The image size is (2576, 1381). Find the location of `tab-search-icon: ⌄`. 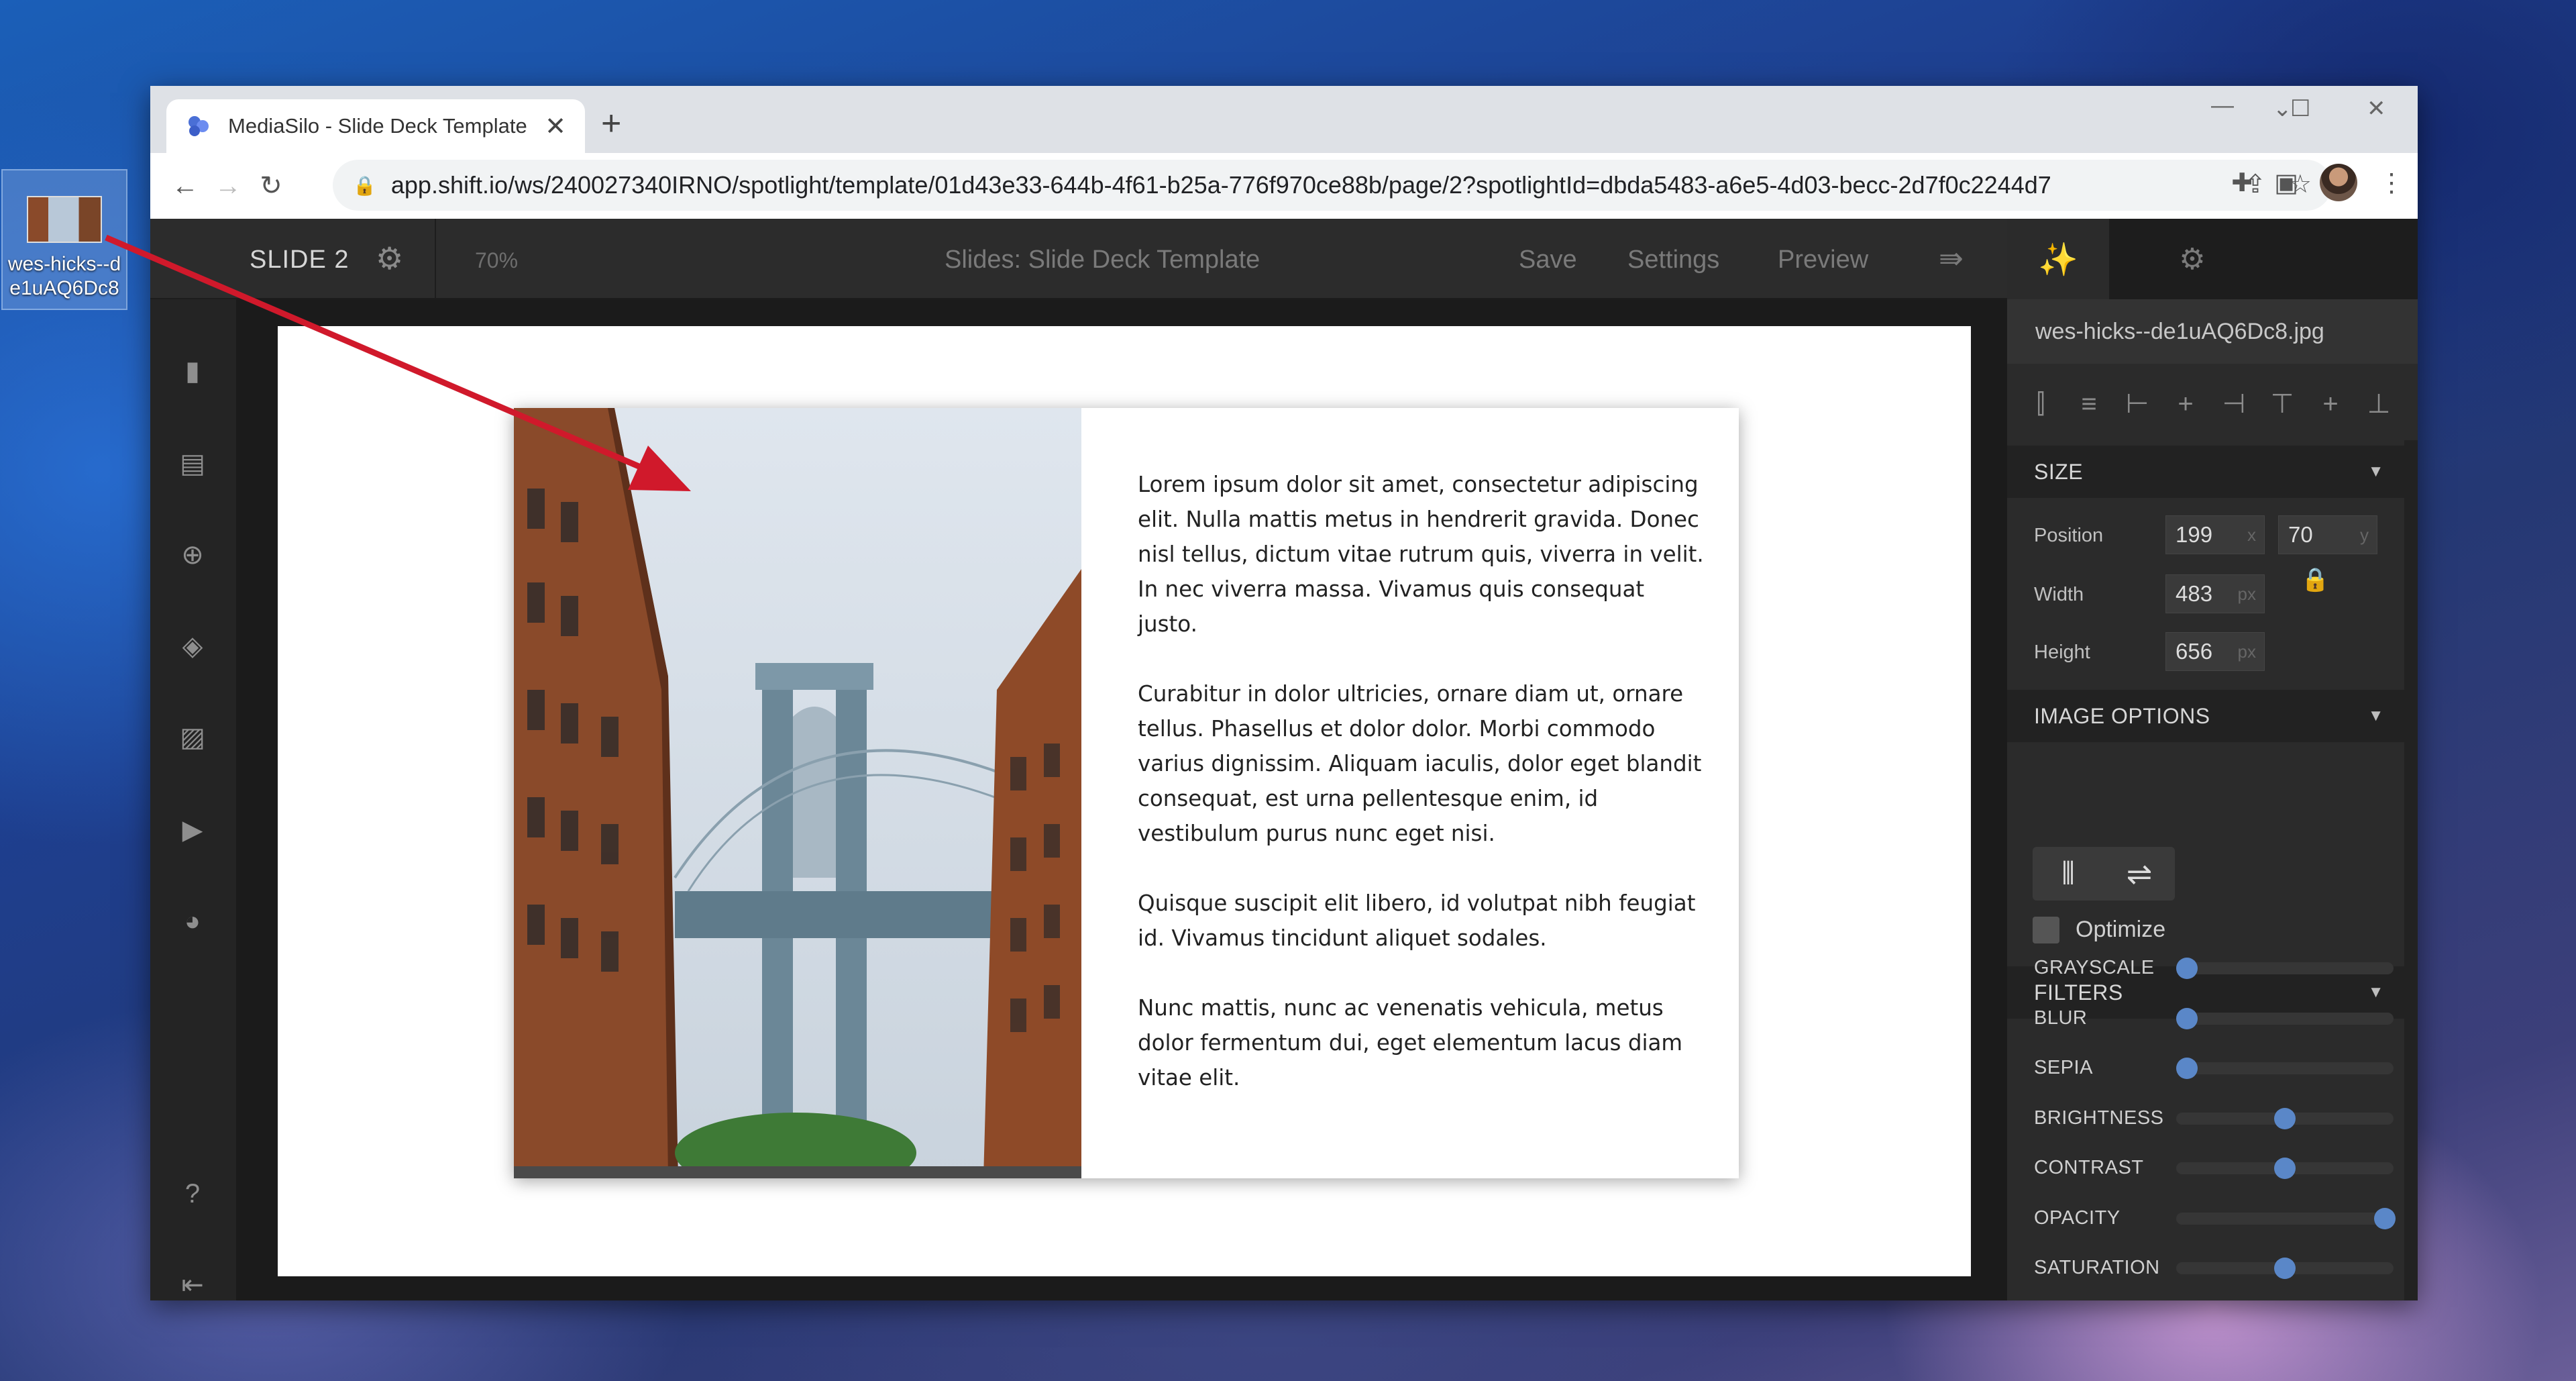

tab-search-icon: ⌄ is located at coordinates (2282, 108).